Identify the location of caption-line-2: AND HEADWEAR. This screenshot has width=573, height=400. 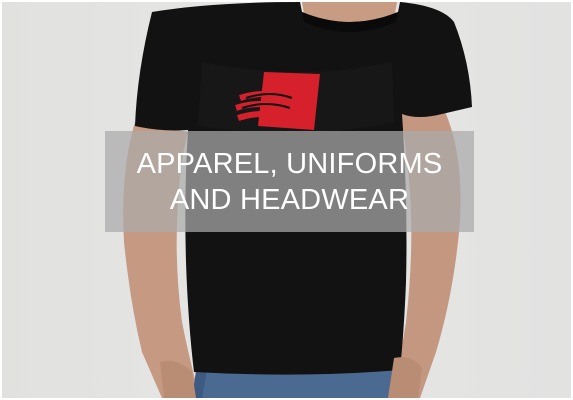
(289, 199).